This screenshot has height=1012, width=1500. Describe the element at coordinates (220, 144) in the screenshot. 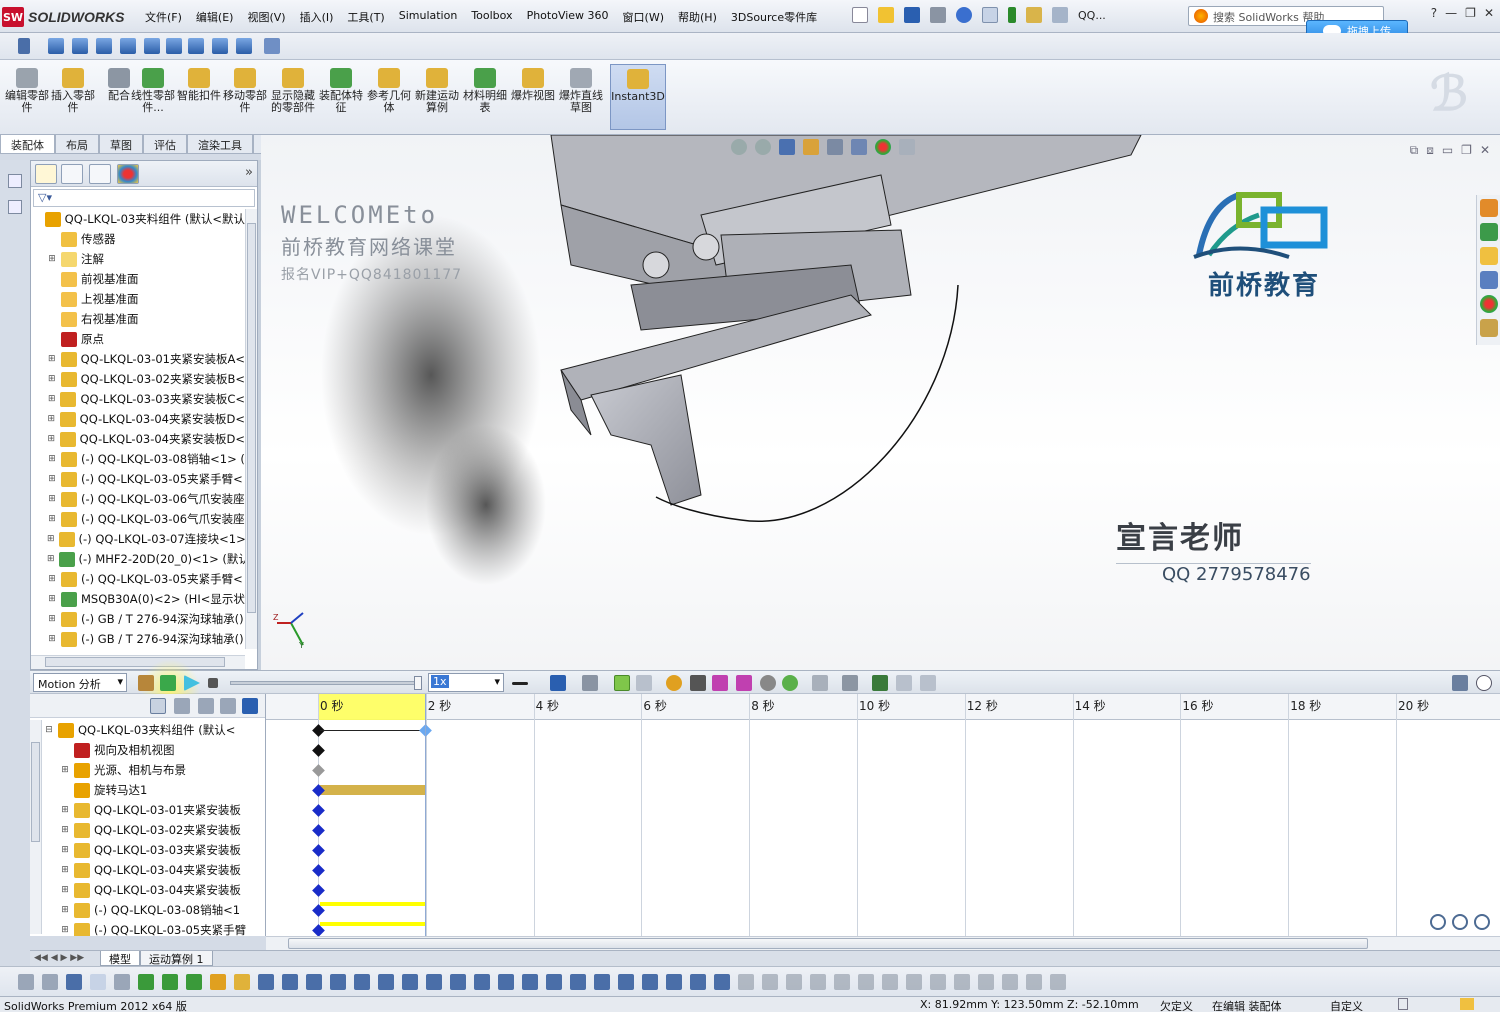

I see `command-tab: 渲染工具` at that location.